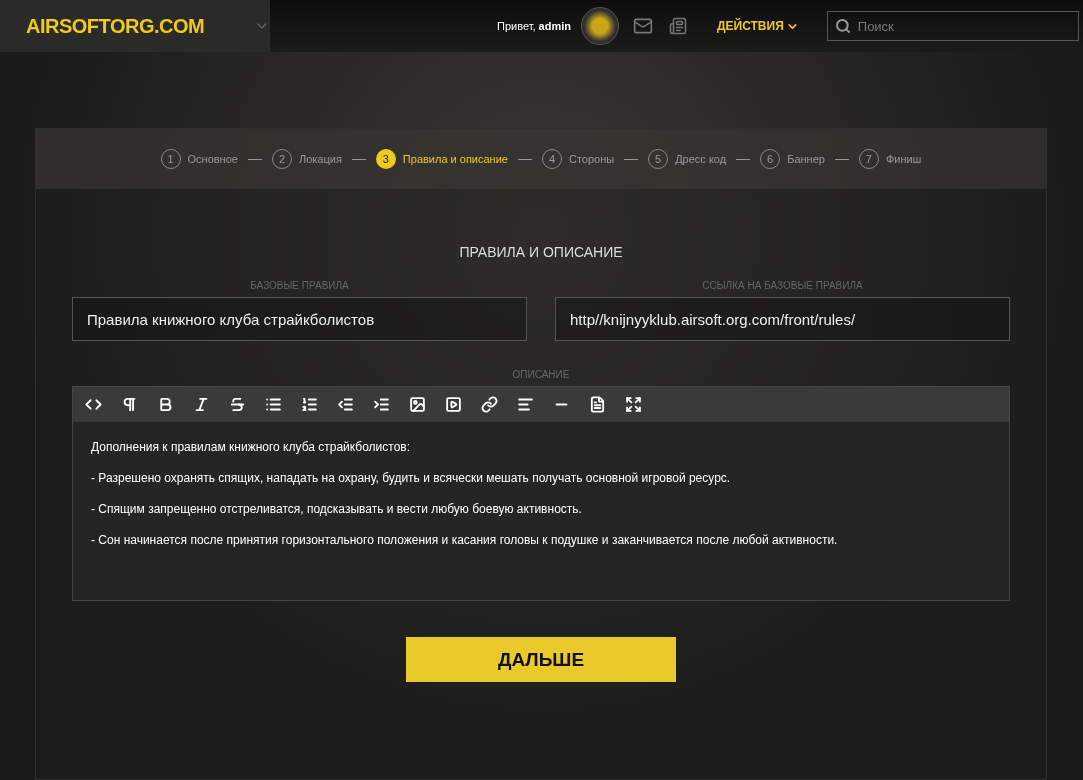  What do you see at coordinates (600, 26) in the screenshot?
I see `avatar` at bounding box center [600, 26].